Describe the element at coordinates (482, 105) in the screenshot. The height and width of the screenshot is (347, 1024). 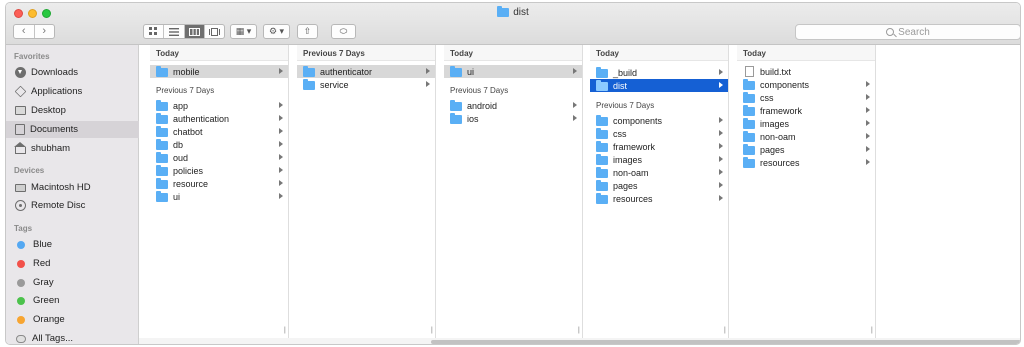
I see `item-label: android` at that location.